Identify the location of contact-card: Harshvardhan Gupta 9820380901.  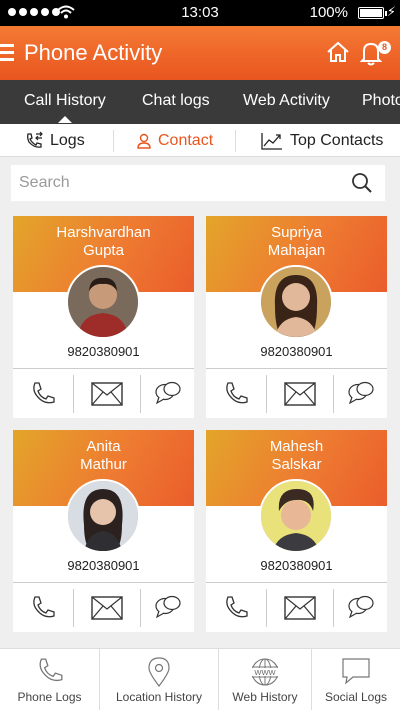
(103, 317).